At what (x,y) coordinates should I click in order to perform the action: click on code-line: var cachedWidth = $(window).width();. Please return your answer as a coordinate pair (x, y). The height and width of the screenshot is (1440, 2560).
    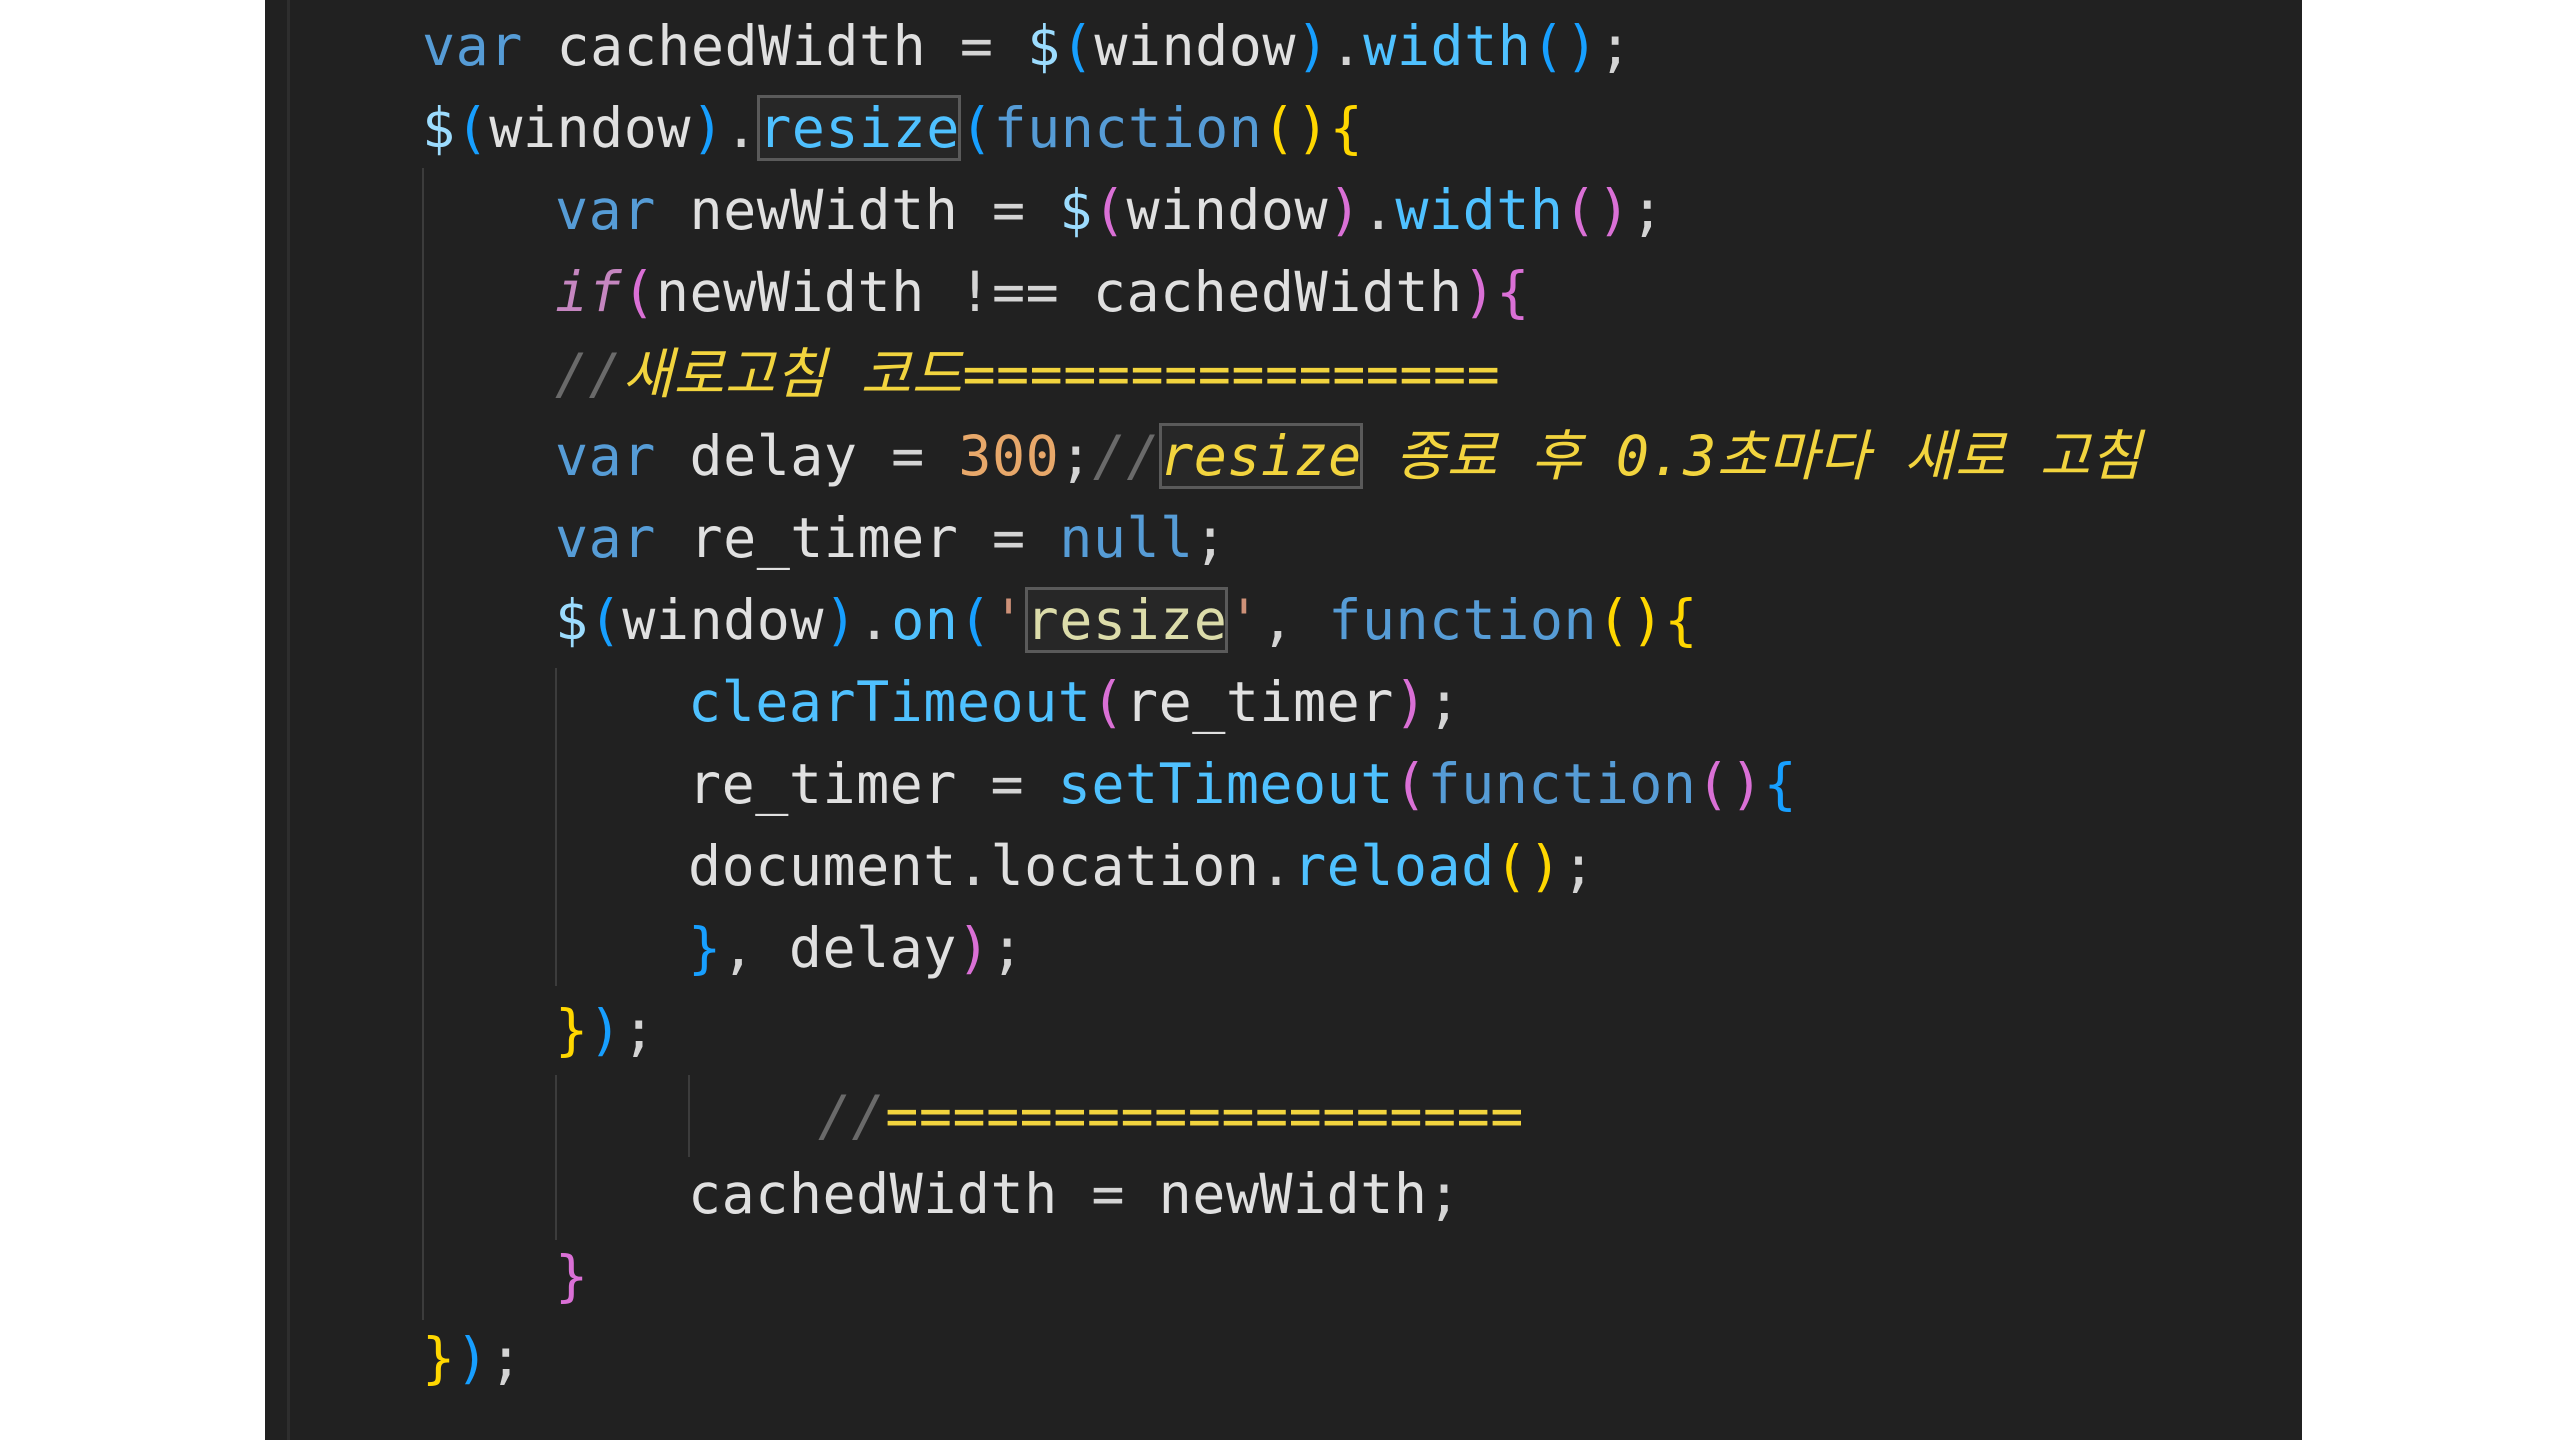
    Looking at the image, I should click on (1027, 46).